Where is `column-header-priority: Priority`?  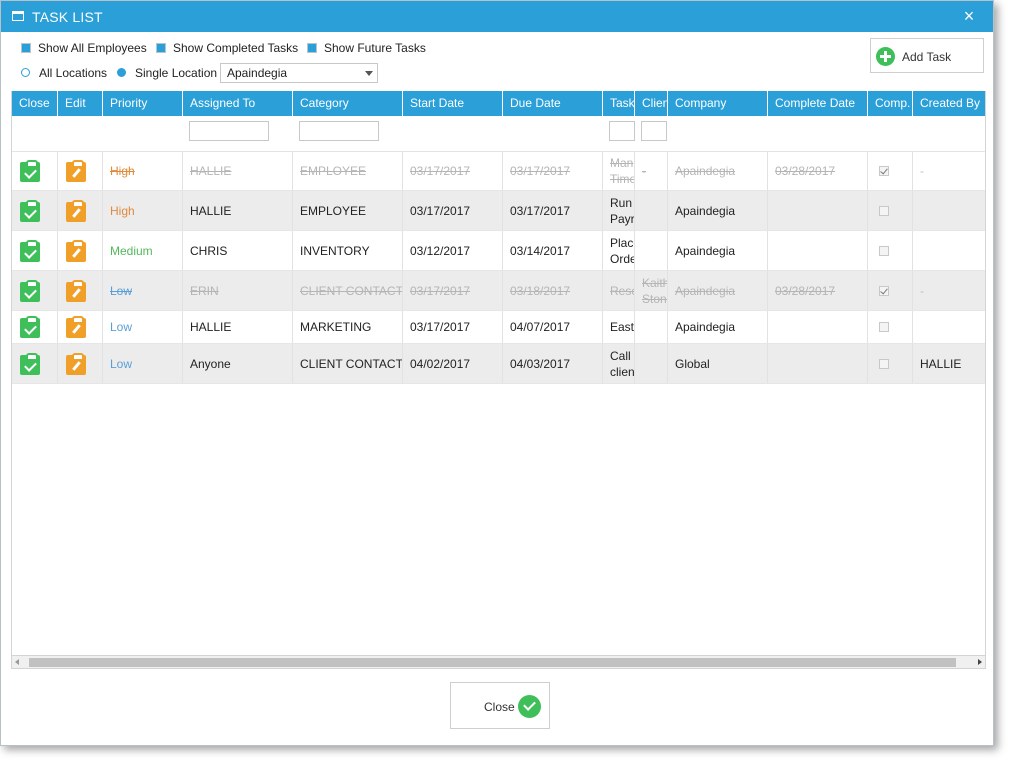
column-header-priority: Priority is located at coordinates (143, 103).